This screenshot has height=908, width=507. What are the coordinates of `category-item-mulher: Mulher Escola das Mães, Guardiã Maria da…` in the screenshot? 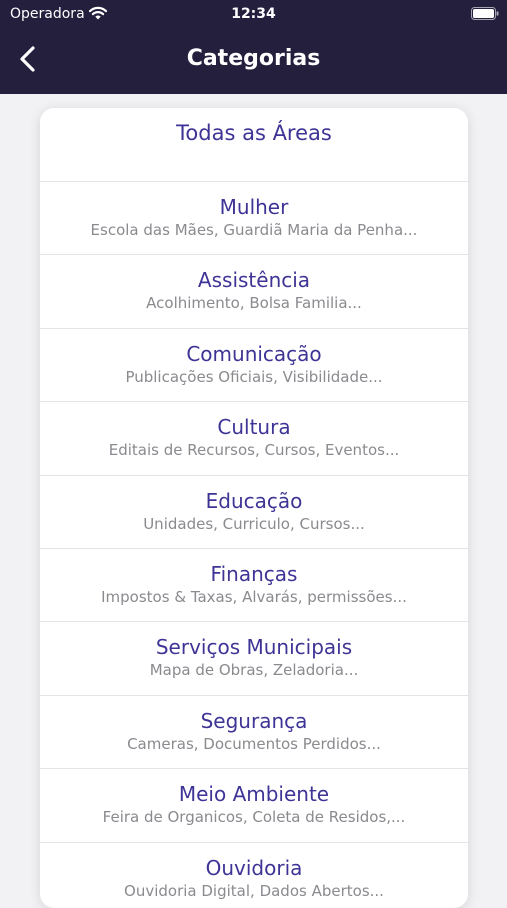 It's located at (254, 217).